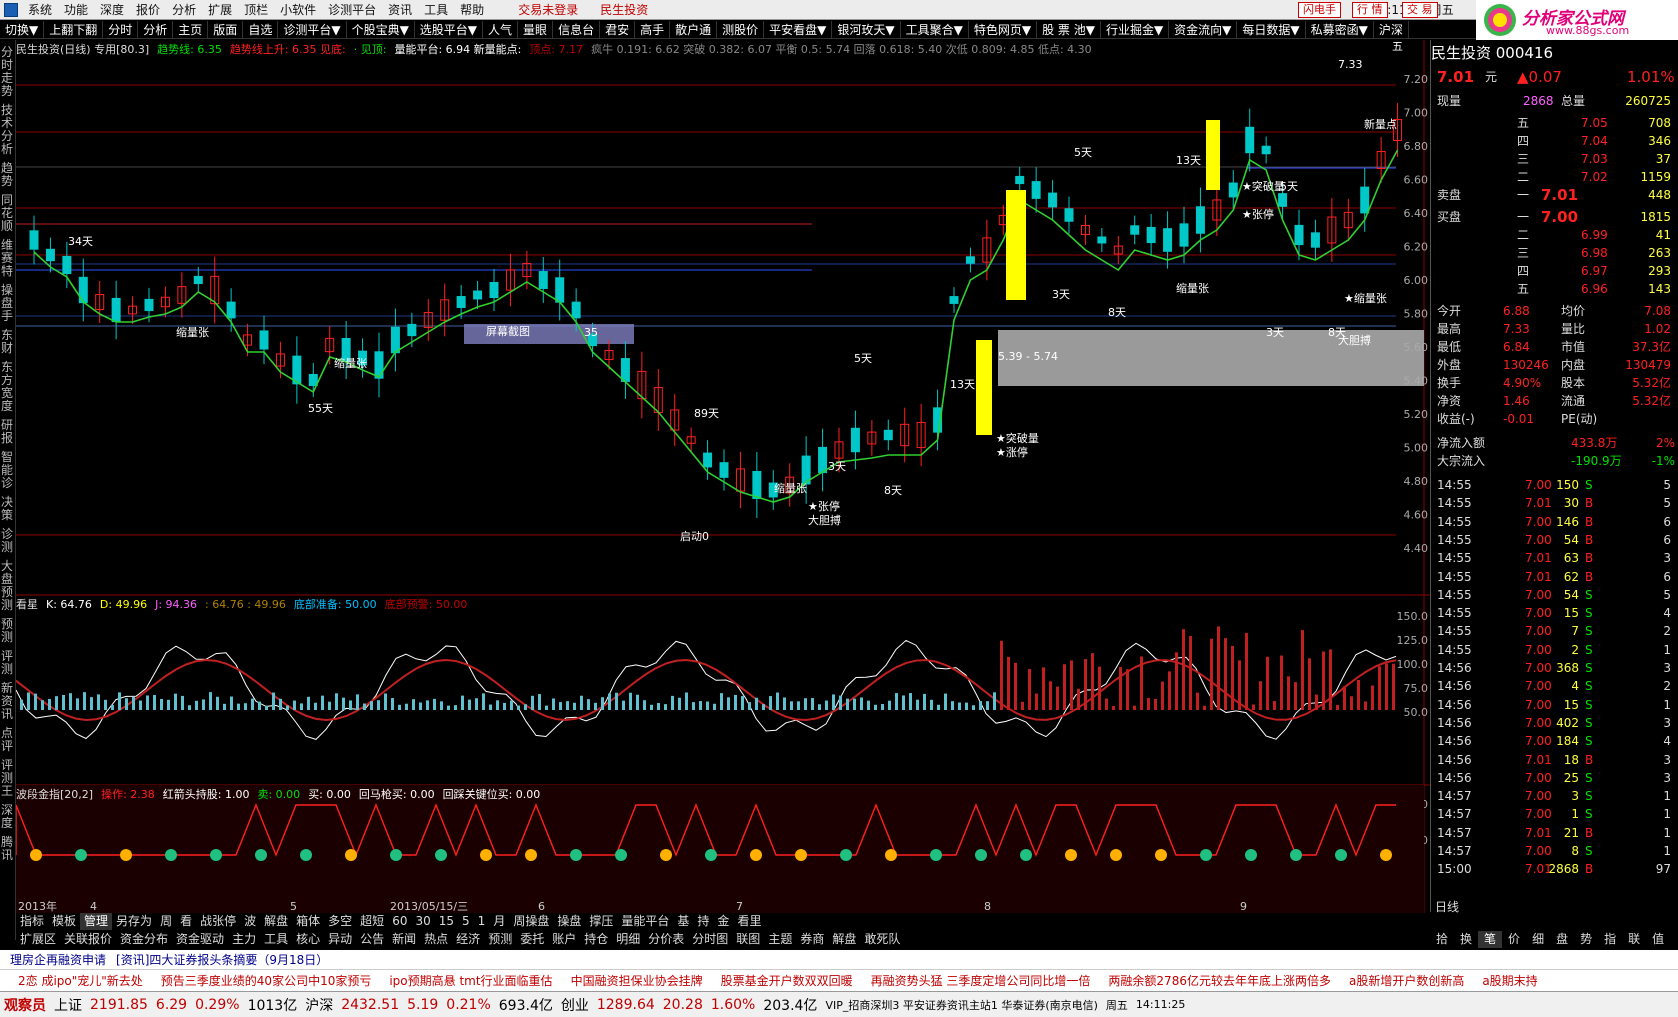 This screenshot has height=1017, width=1678. What do you see at coordinates (683, 921) in the screenshot?
I see `indicator-tab: 基` at bounding box center [683, 921].